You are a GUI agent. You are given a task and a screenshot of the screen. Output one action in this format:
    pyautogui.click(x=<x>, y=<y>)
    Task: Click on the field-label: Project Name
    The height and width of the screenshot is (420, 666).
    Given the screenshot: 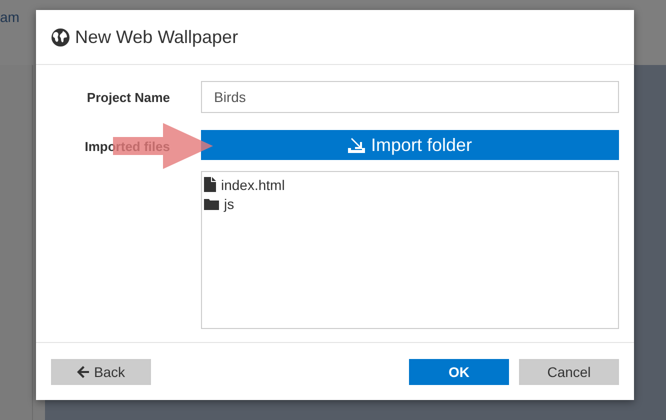 What is the action you would take?
    pyautogui.click(x=128, y=98)
    